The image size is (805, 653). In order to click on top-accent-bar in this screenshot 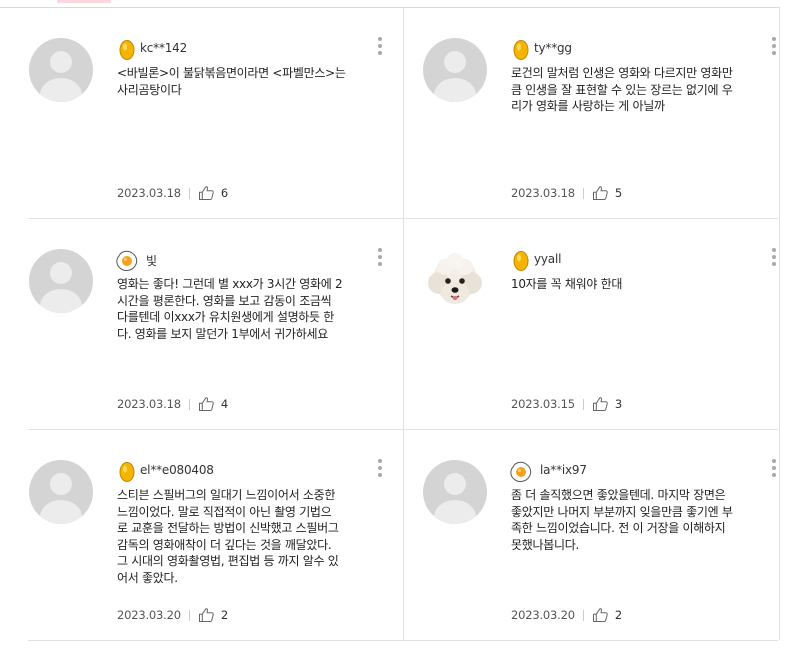, I will do `click(84, 1)`.